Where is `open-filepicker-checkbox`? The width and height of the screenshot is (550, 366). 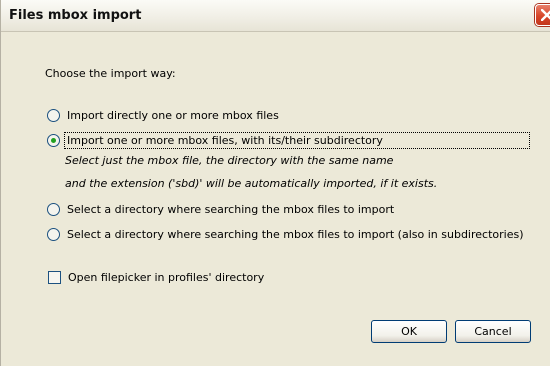
open-filepicker-checkbox is located at coordinates (54, 277).